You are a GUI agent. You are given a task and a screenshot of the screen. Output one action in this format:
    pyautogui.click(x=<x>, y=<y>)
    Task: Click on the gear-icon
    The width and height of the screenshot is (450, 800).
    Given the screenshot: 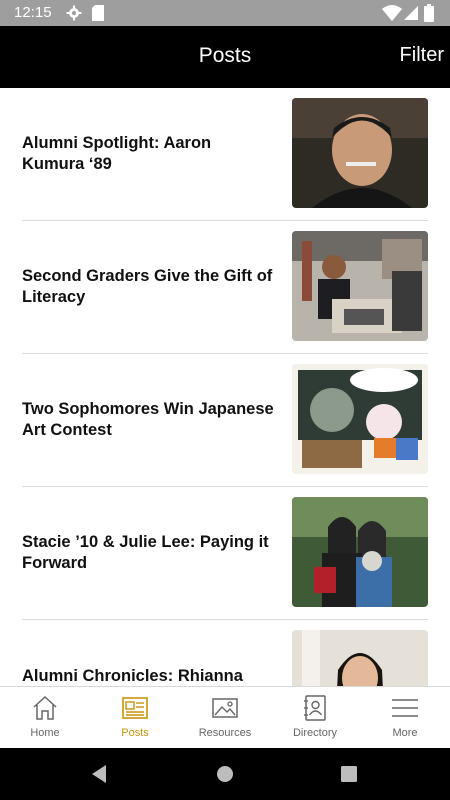 What is the action you would take?
    pyautogui.click(x=74, y=13)
    